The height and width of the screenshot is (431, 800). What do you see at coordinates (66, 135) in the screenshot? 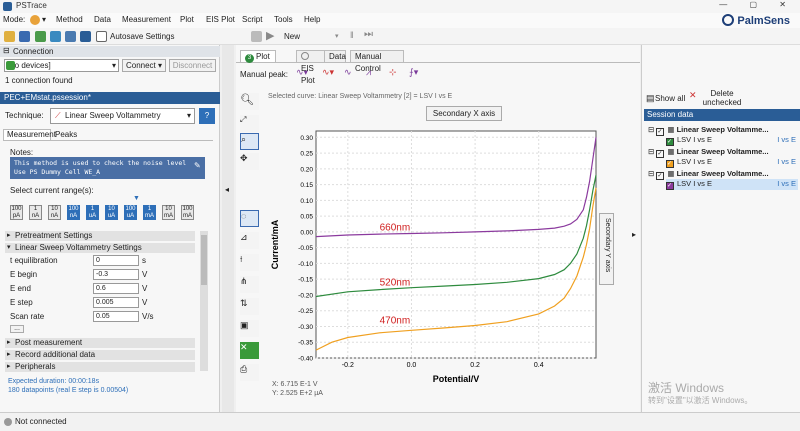
I see `tab-peaks: Peaks` at bounding box center [66, 135].